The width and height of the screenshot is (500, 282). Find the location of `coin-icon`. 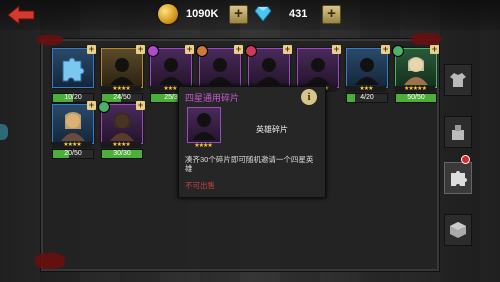

coin-icon is located at coordinates (168, 14).